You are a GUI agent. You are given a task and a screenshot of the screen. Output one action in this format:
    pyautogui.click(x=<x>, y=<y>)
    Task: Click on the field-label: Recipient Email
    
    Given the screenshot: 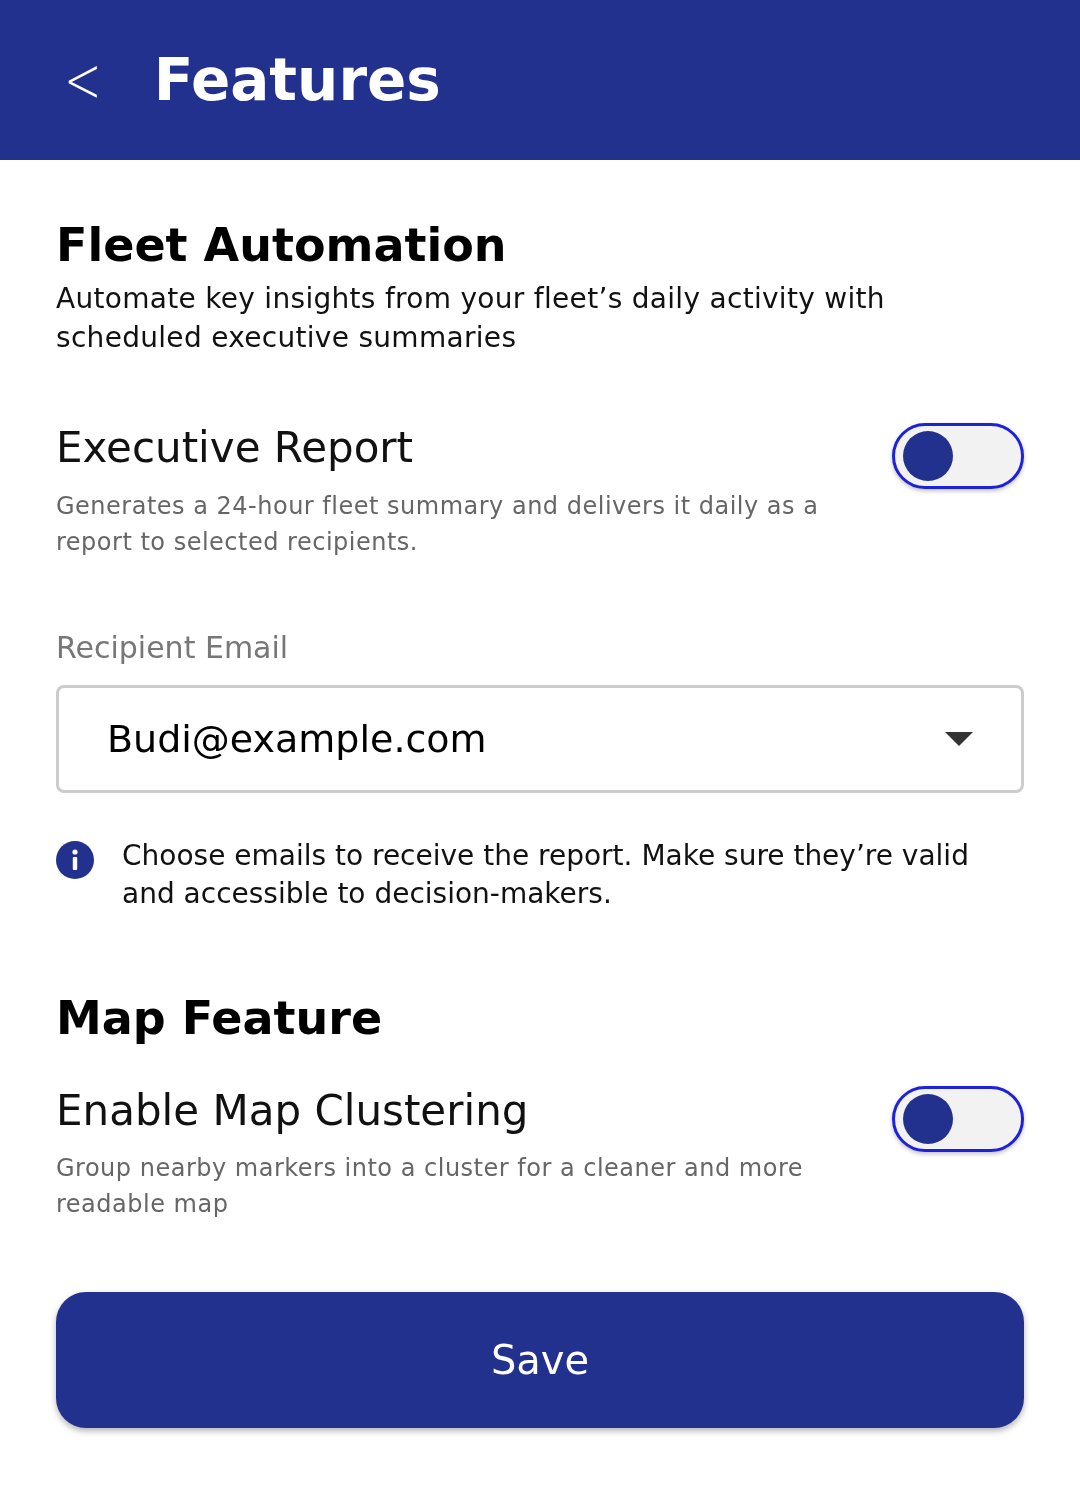 What is the action you would take?
    pyautogui.click(x=173, y=647)
    